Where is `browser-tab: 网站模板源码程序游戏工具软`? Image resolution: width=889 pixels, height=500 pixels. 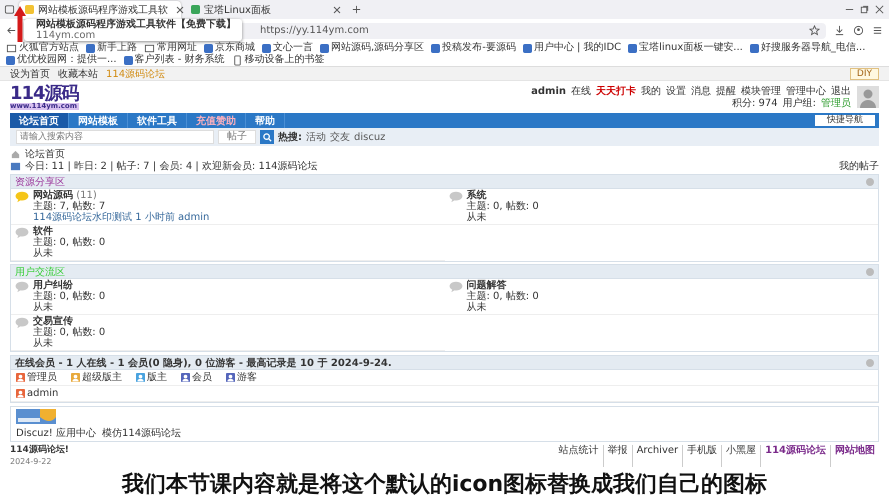 browser-tab: 网站模板源码程序游戏工具软 is located at coordinates (100, 9).